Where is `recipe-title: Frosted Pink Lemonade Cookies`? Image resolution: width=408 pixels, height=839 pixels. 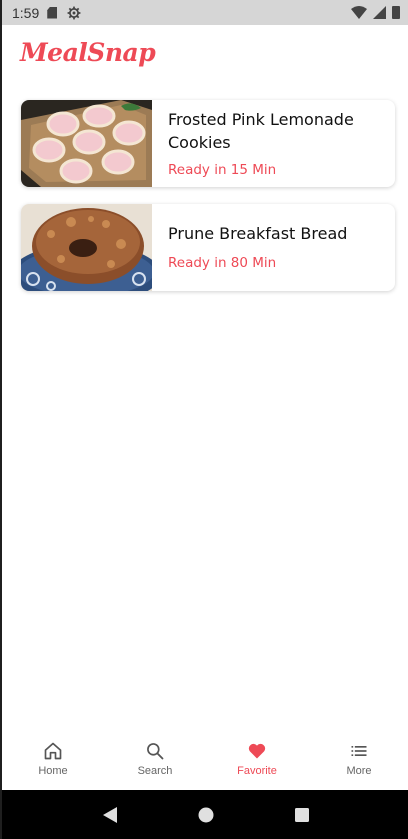
recipe-title: Frosted Pink Lemonade Cookies is located at coordinates (261, 131).